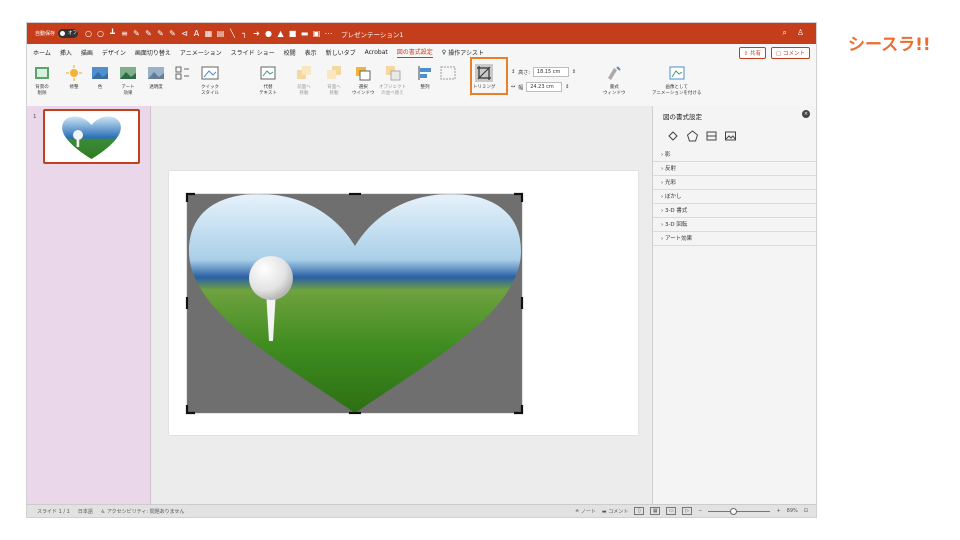 This screenshot has height=540, width=960. What do you see at coordinates (673, 136) in the screenshot?
I see `fill-line-icon` at bounding box center [673, 136].